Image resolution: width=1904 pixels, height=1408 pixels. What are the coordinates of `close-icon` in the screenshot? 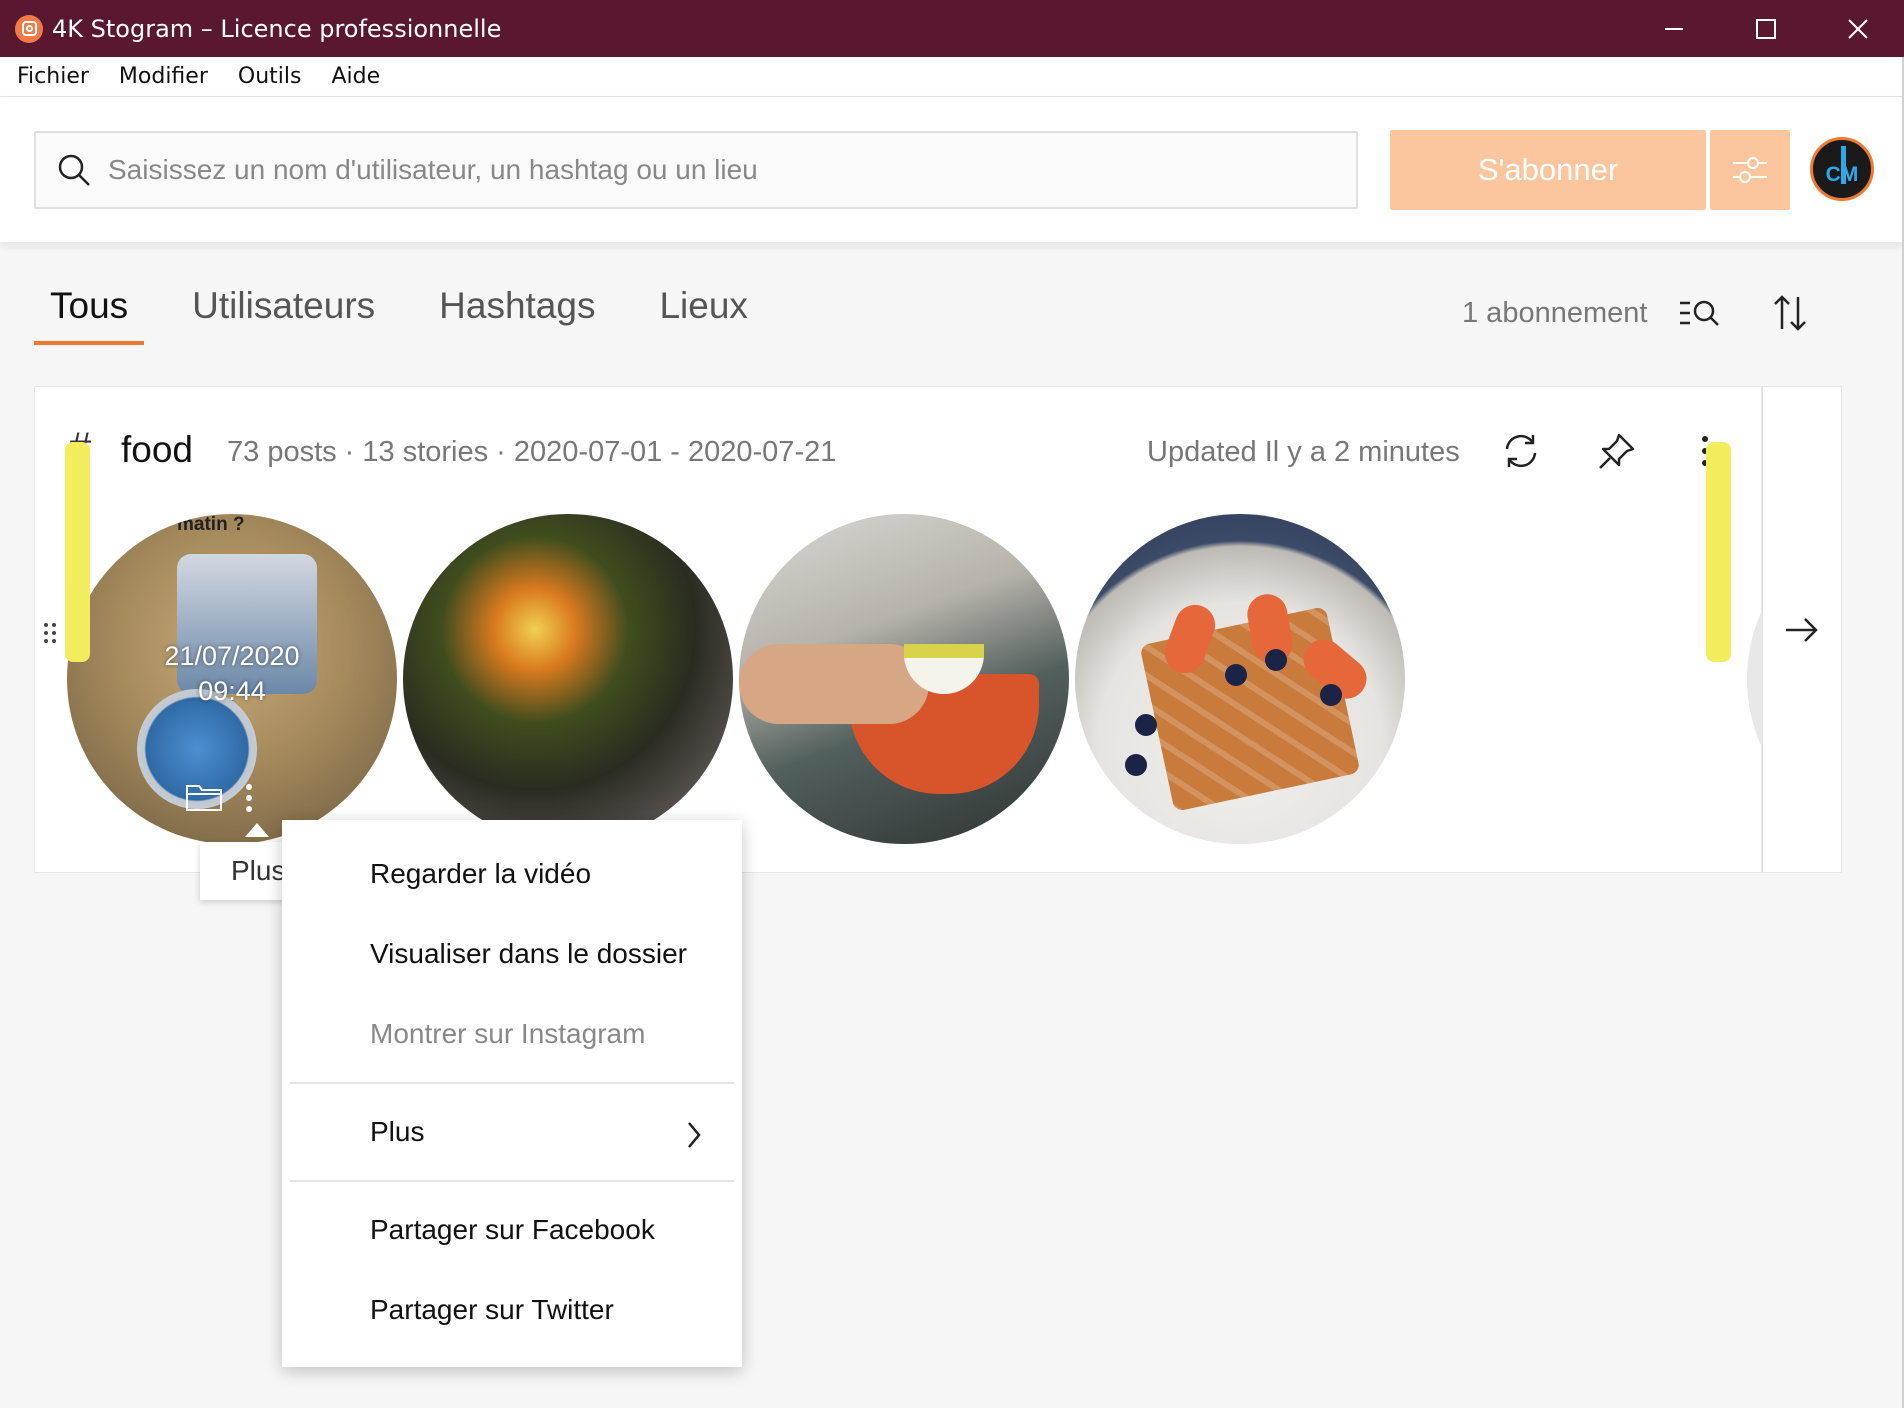 It's located at (1858, 28).